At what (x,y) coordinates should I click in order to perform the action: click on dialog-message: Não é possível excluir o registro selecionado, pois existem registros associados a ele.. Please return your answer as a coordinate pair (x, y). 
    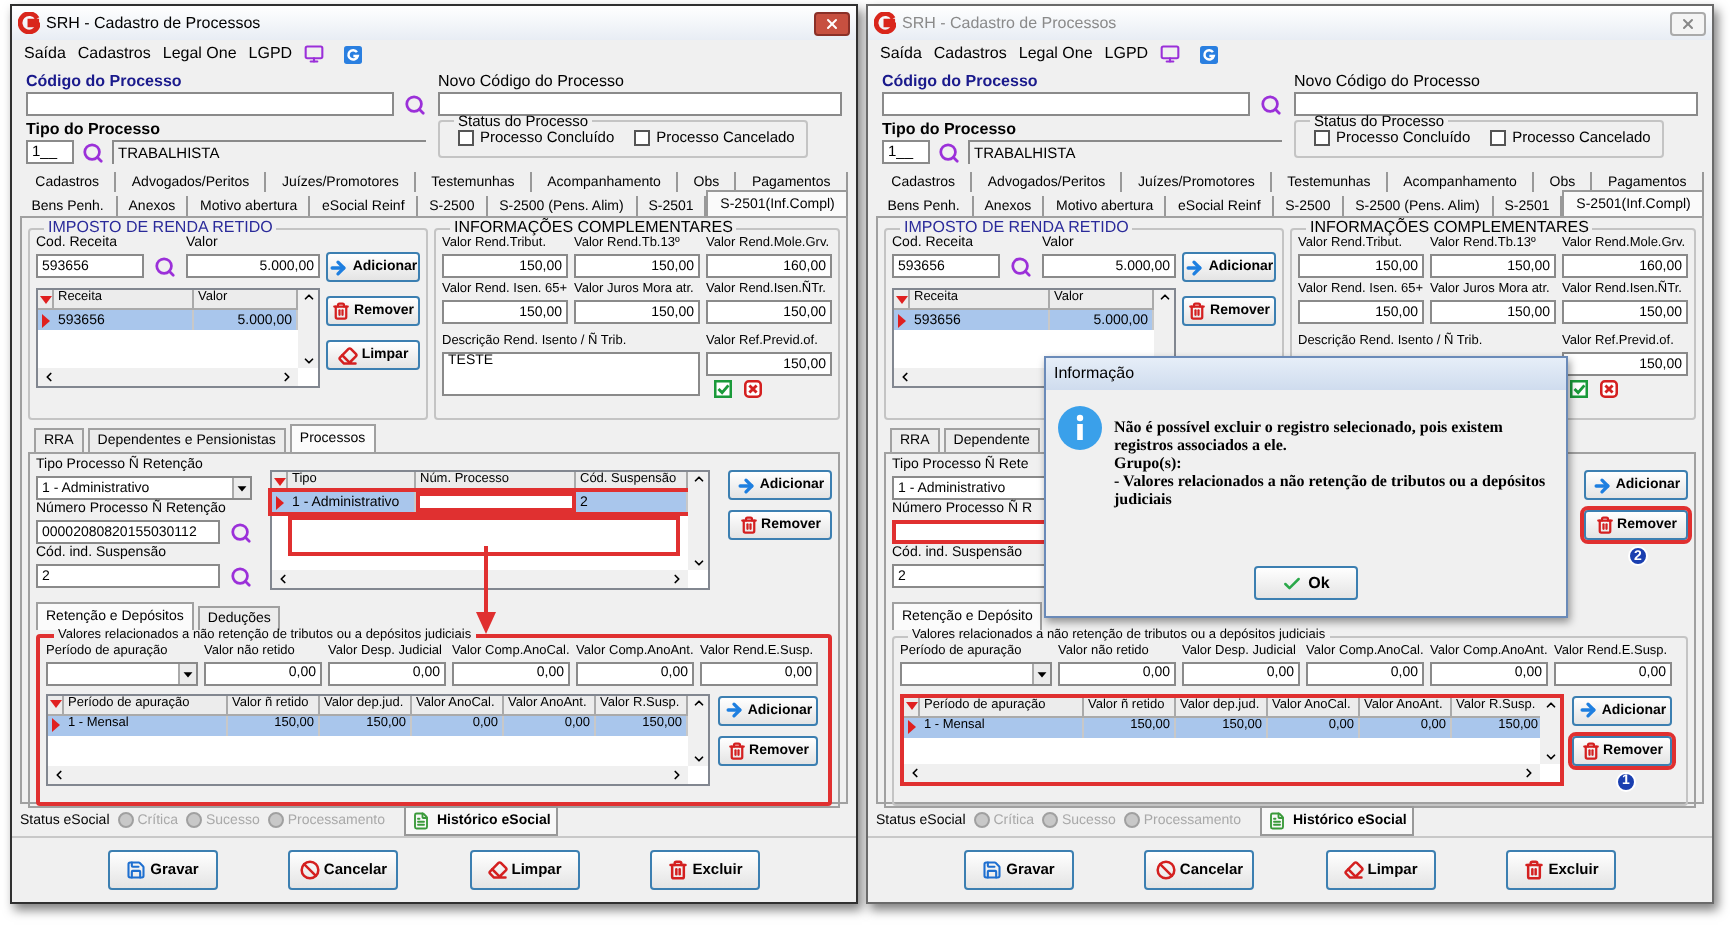
    Looking at the image, I should click on (1309, 436).